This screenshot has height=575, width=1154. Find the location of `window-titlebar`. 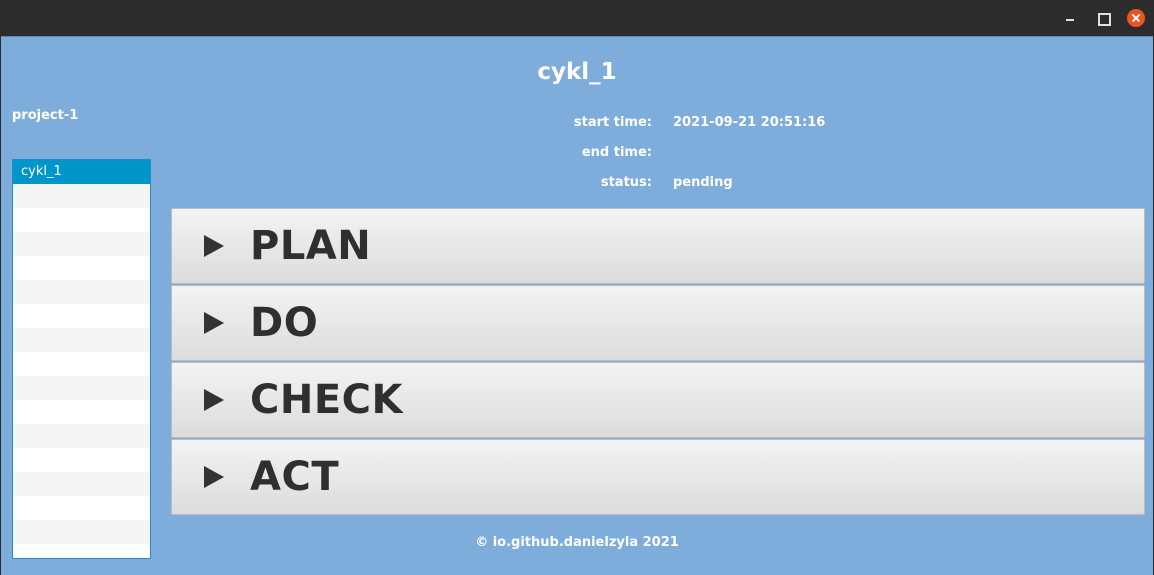

window-titlebar is located at coordinates (577, 18).